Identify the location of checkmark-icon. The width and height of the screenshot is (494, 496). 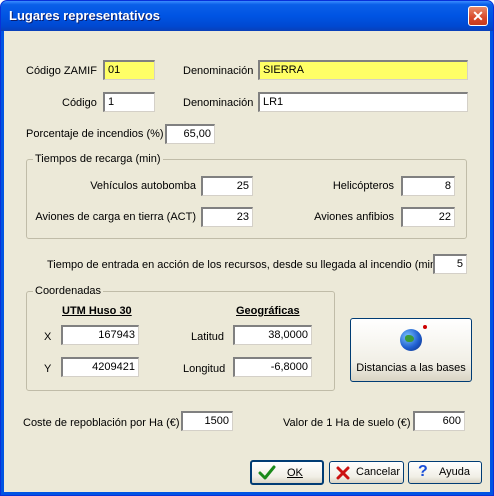
(267, 472).